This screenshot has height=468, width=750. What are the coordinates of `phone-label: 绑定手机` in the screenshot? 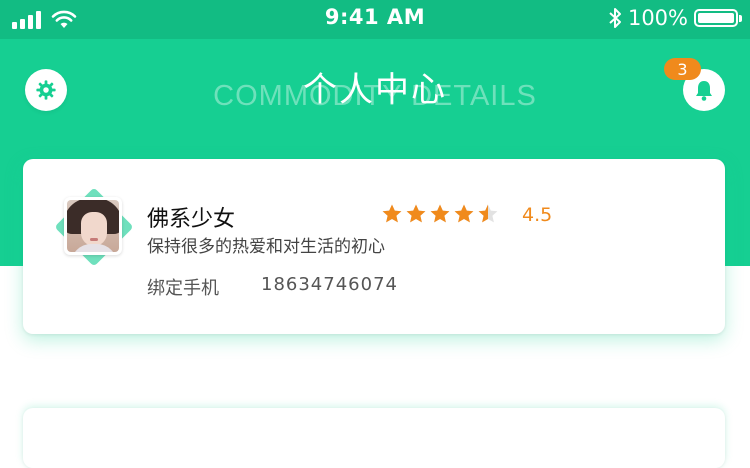 It's located at (183, 288).